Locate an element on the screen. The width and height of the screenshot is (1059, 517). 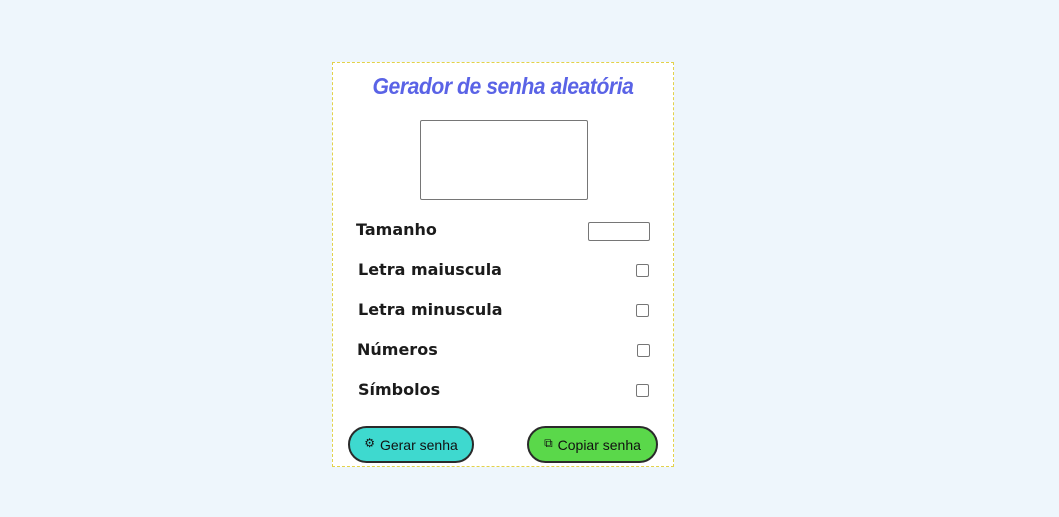
password-output is located at coordinates (504, 160).